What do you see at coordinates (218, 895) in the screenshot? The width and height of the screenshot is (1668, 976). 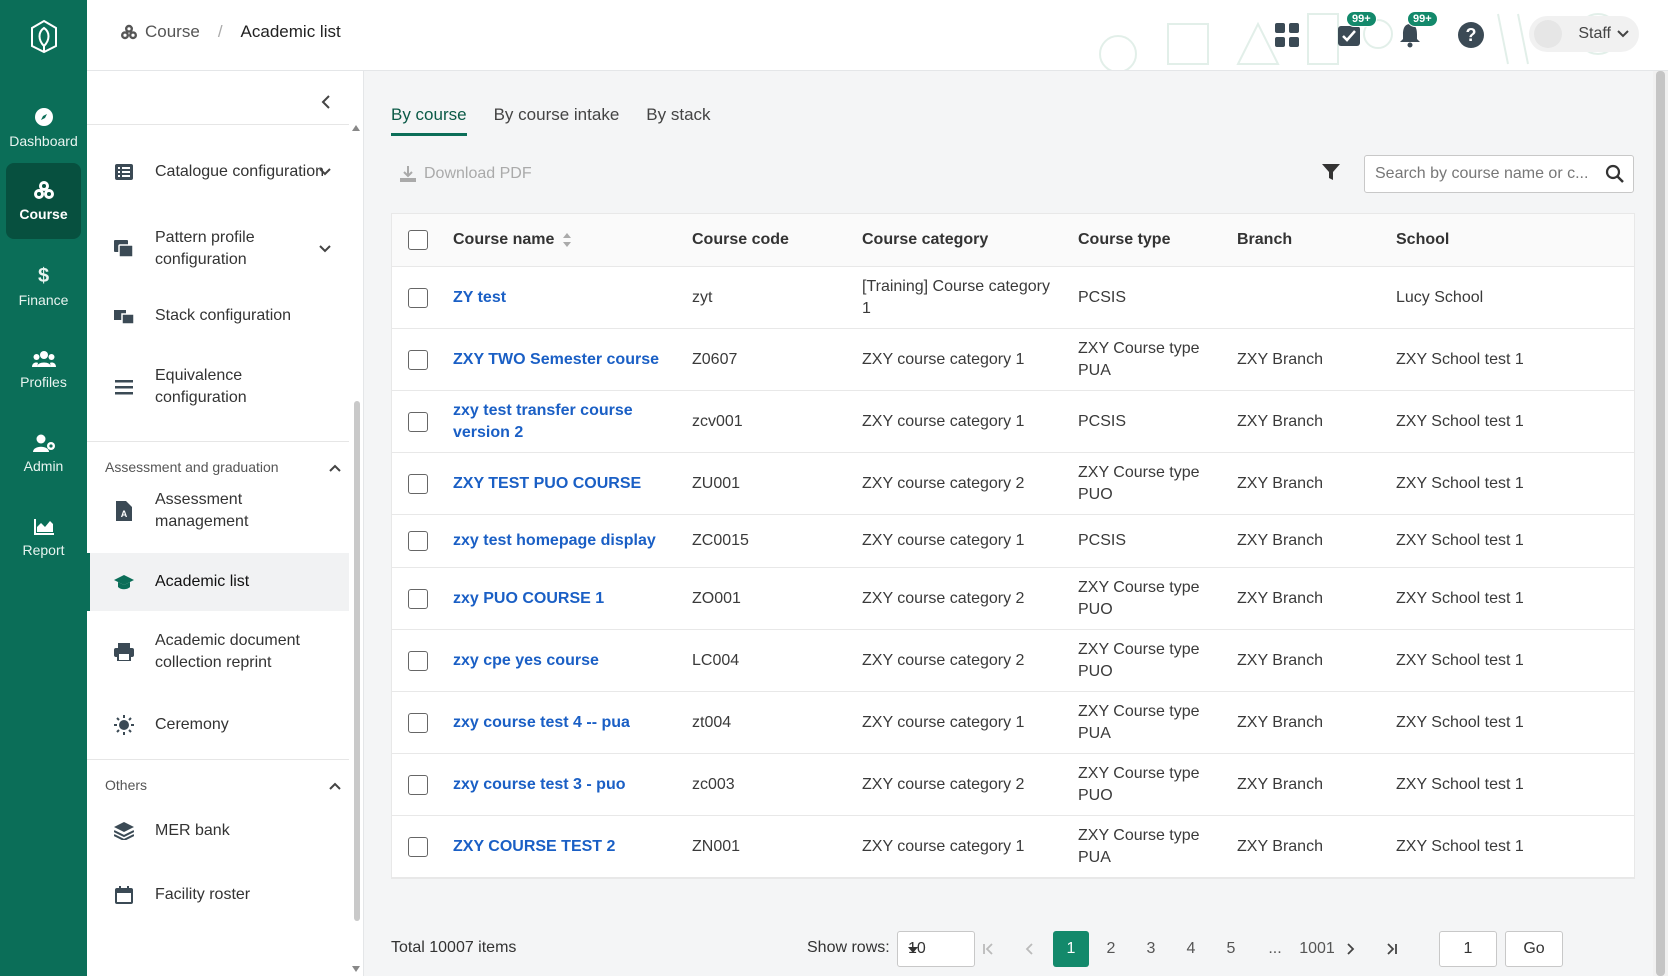 I see `sidebar-item-facility-roster: Facility roster` at bounding box center [218, 895].